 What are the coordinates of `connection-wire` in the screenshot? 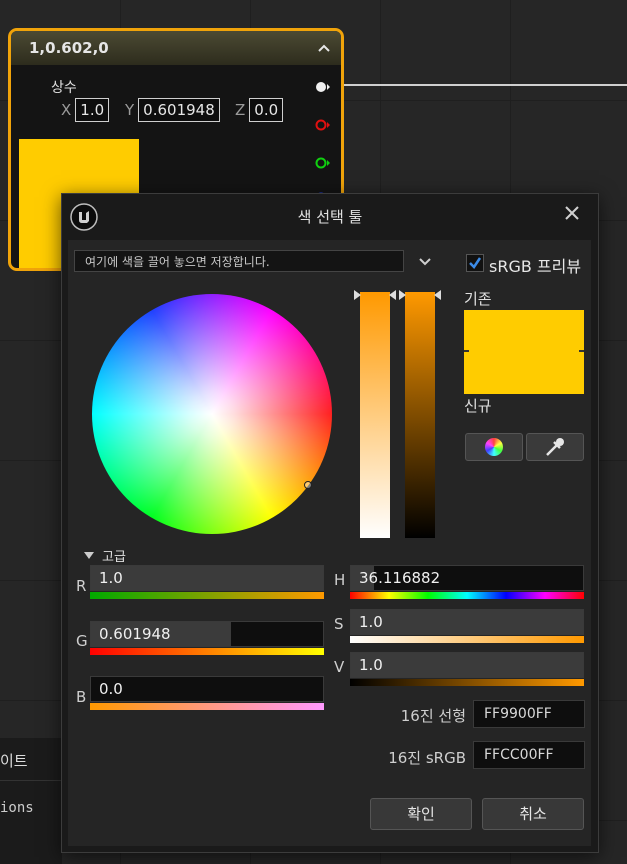 It's located at (478, 85).